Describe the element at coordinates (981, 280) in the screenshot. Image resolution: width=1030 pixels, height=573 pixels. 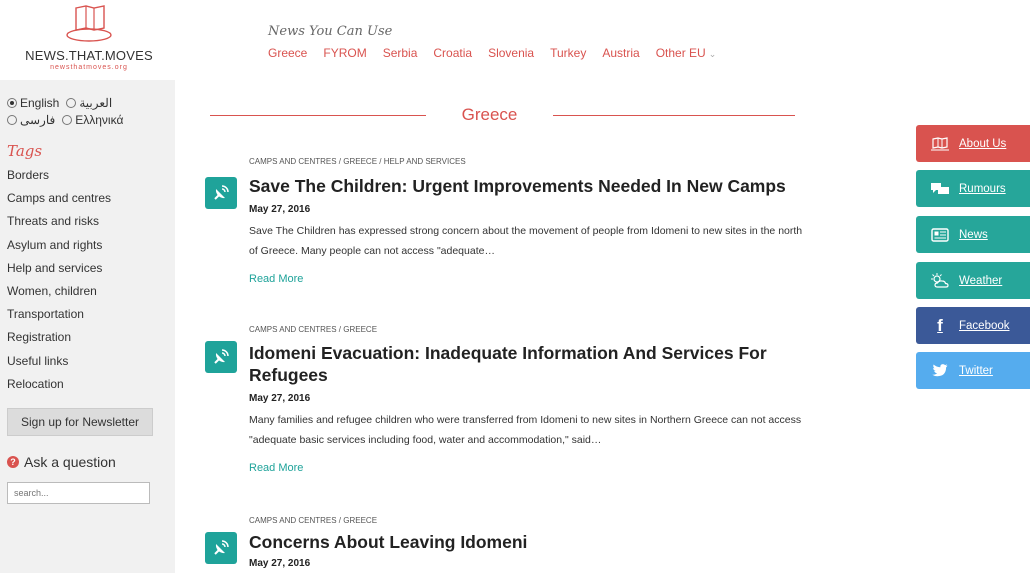
I see `weather-label: Weather` at that location.